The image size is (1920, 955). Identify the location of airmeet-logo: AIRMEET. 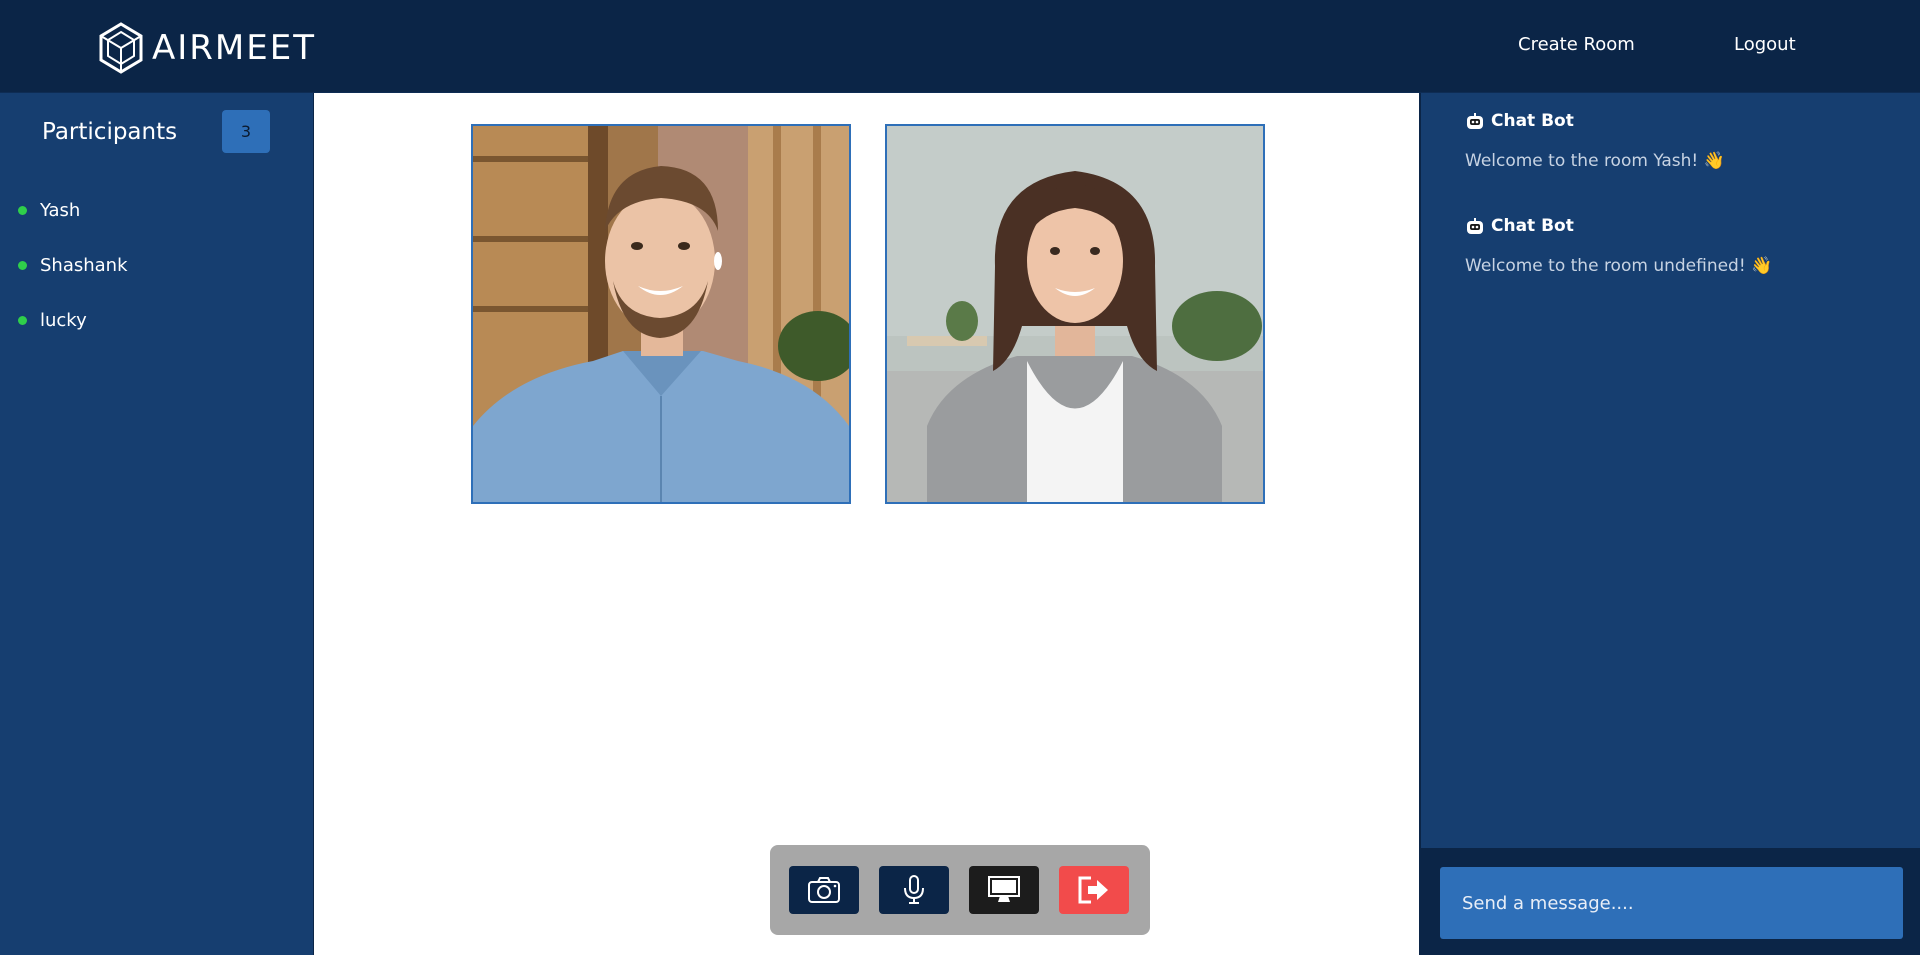
(207, 48).